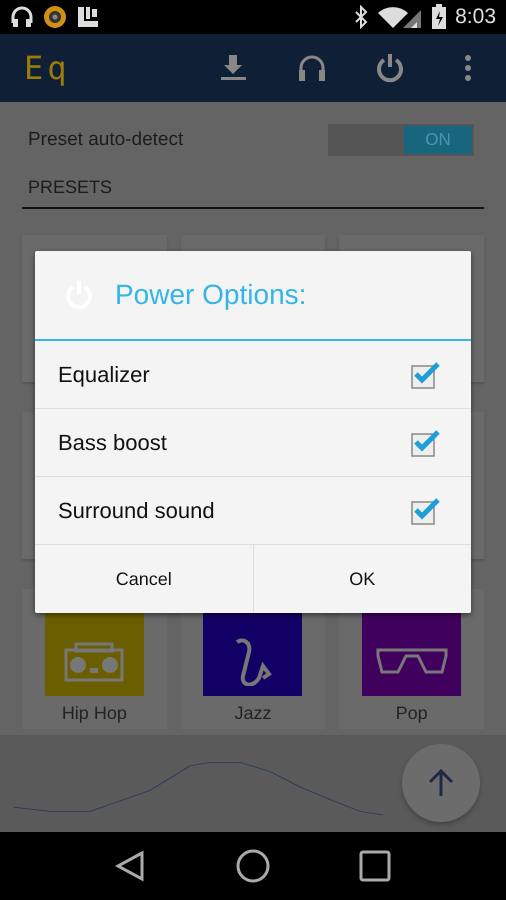 This screenshot has width=506, height=900. I want to click on status-time: 8:03, so click(475, 17).